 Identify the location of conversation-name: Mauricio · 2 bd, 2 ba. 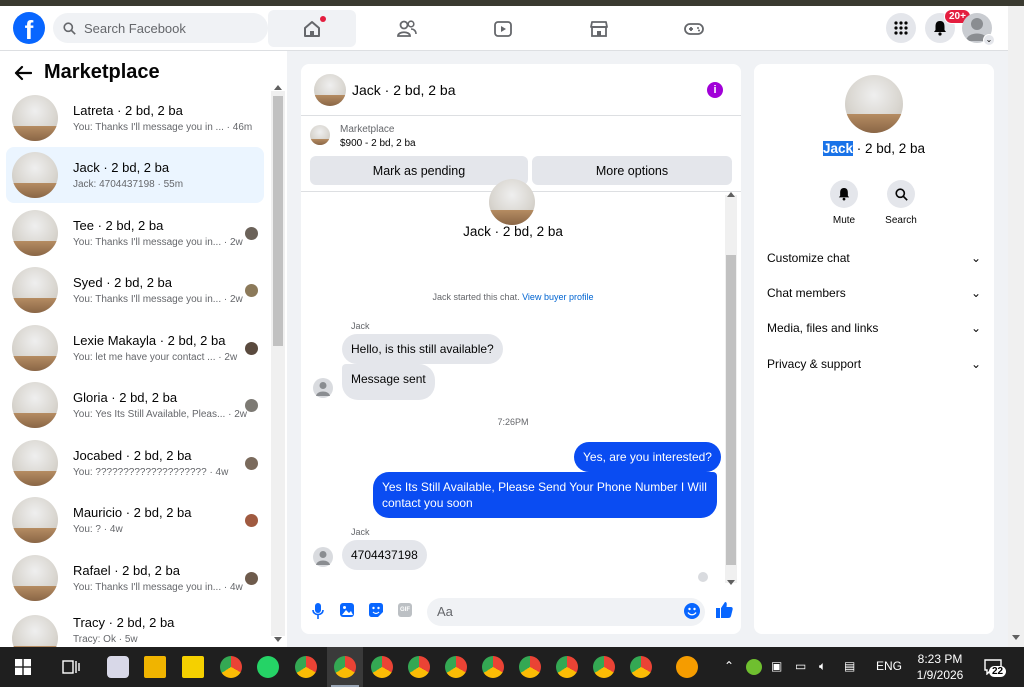
(132, 512).